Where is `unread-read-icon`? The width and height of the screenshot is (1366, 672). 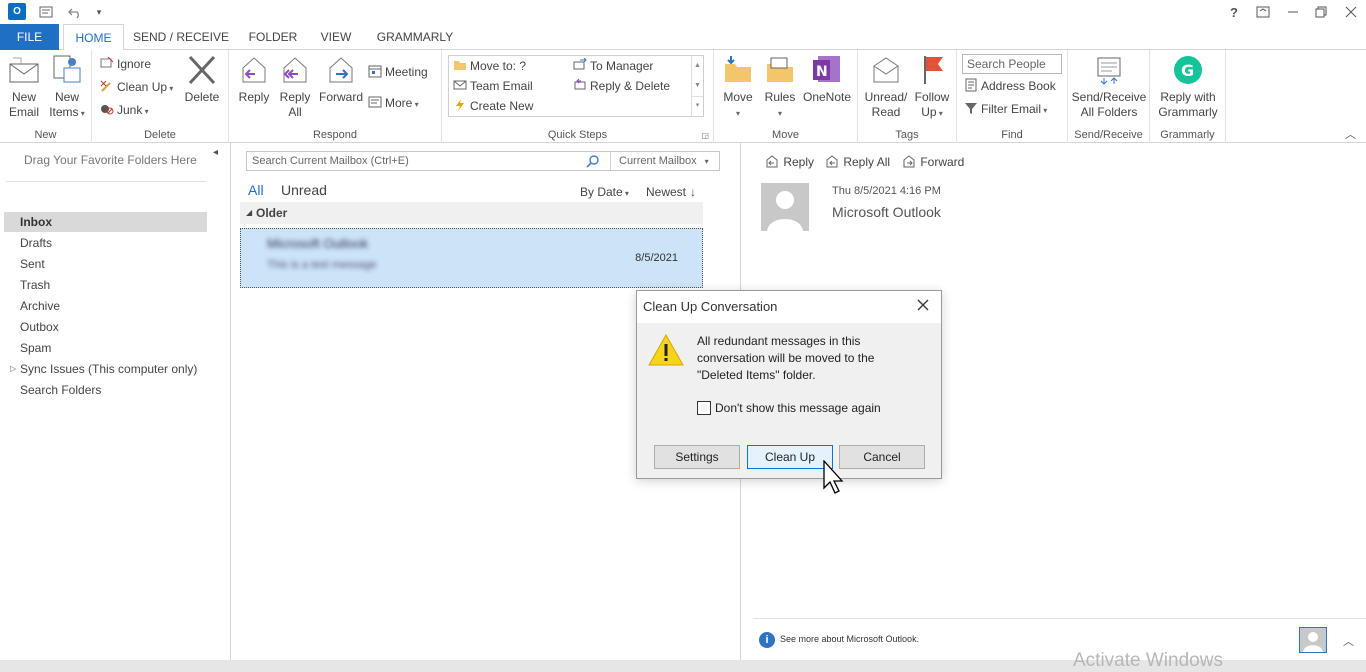 unread-read-icon is located at coordinates (886, 70).